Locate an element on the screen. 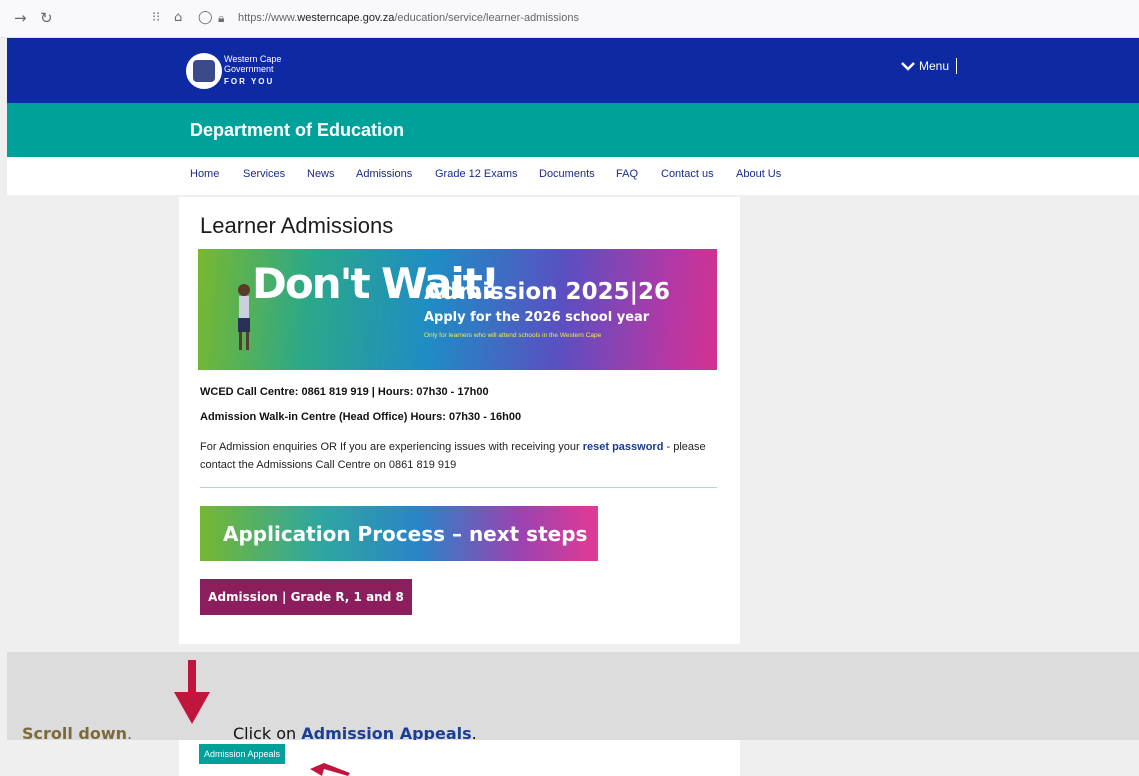 The image size is (1139, 776). menu-button: Menu is located at coordinates (929, 66).